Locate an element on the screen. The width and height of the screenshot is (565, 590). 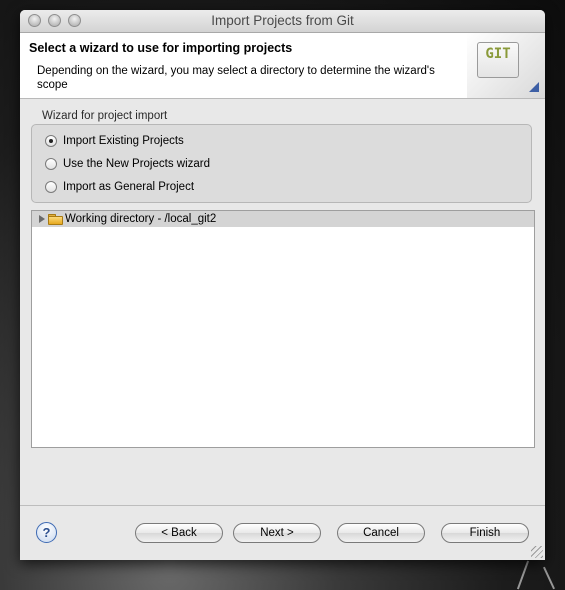
radio-selected-icon is located at coordinates (51, 141).